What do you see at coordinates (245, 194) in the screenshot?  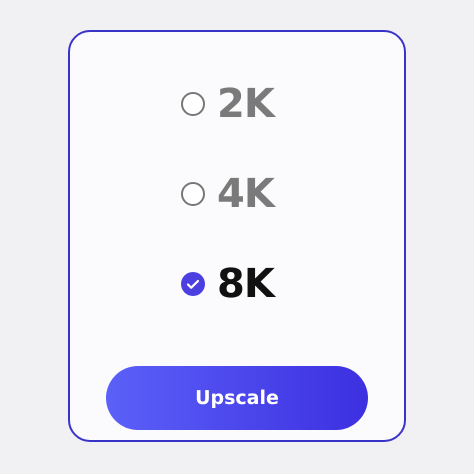 I see `option-label: 4K` at bounding box center [245, 194].